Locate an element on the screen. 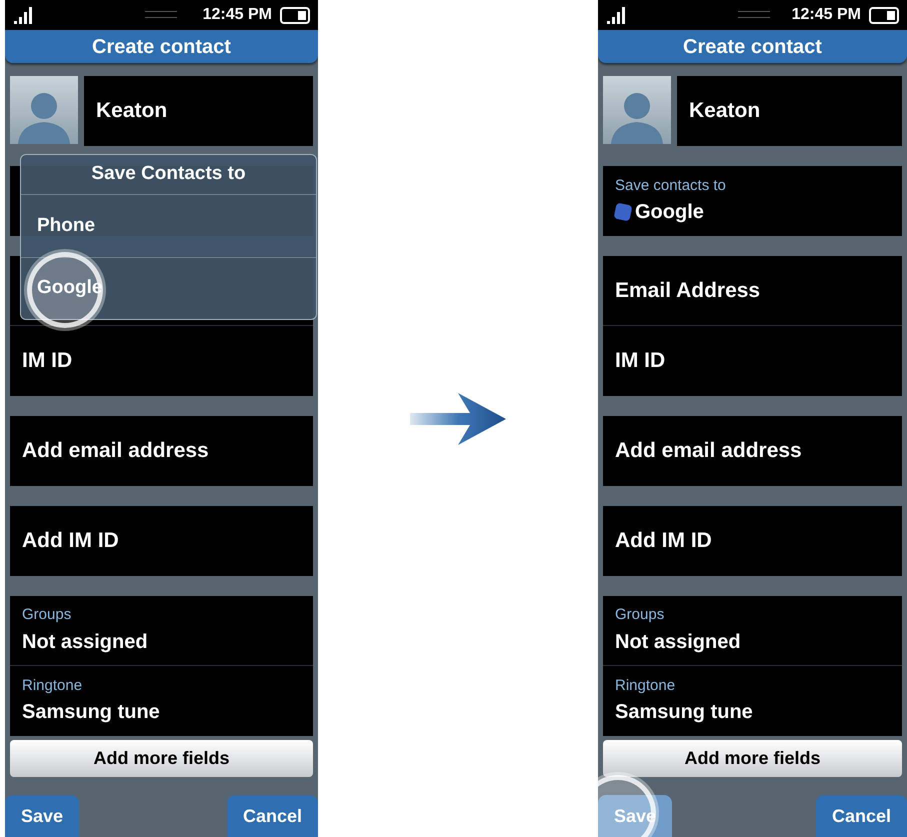  save-button: Save is located at coordinates (42, 816).